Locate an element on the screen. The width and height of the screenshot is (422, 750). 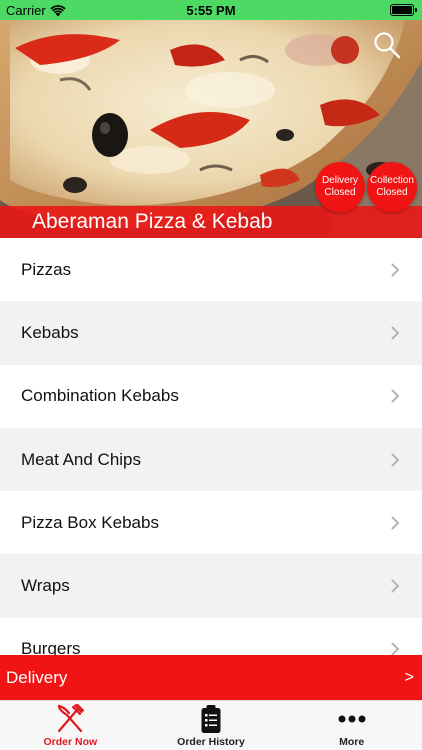
tab-order-now-label: Order Now is located at coordinates (70, 742).